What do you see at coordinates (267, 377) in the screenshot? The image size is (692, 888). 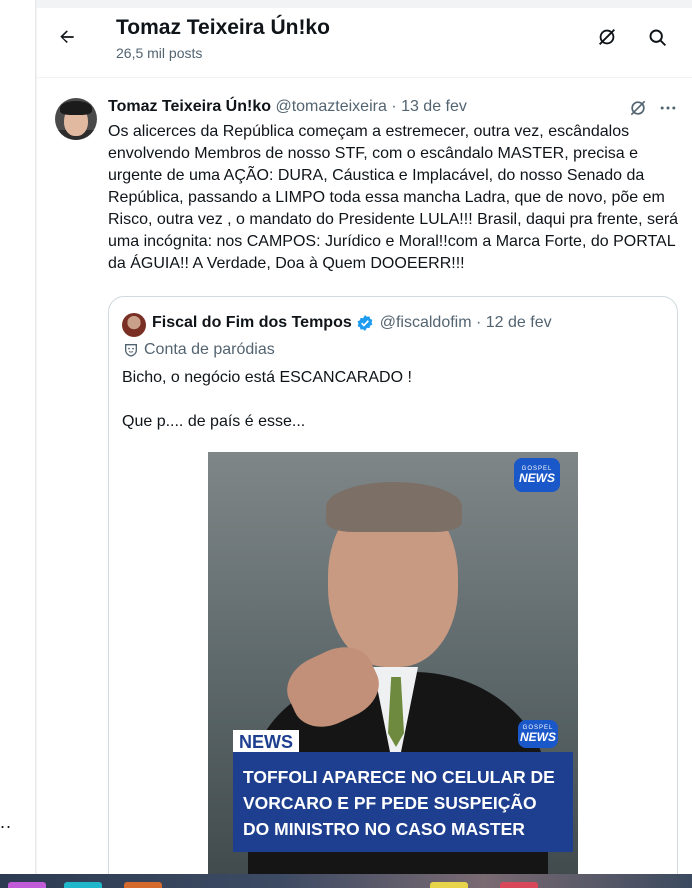 I see `quote-text-line-1: Bicho, o negócio está ESCANCARADO !` at bounding box center [267, 377].